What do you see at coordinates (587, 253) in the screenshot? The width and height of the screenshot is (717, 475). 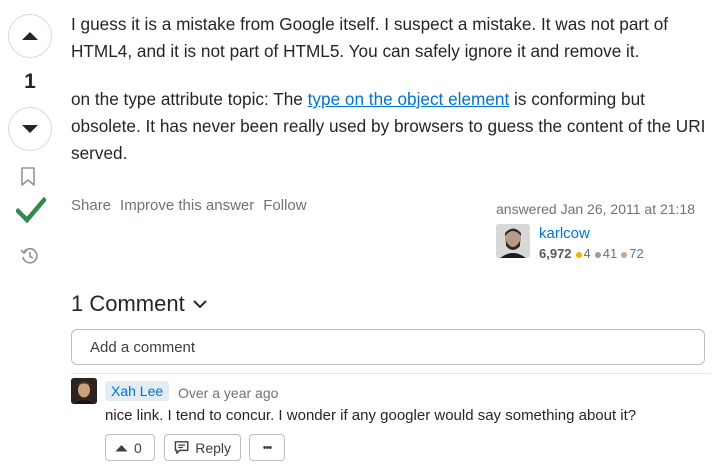 I see `gold-badge-count: 4` at bounding box center [587, 253].